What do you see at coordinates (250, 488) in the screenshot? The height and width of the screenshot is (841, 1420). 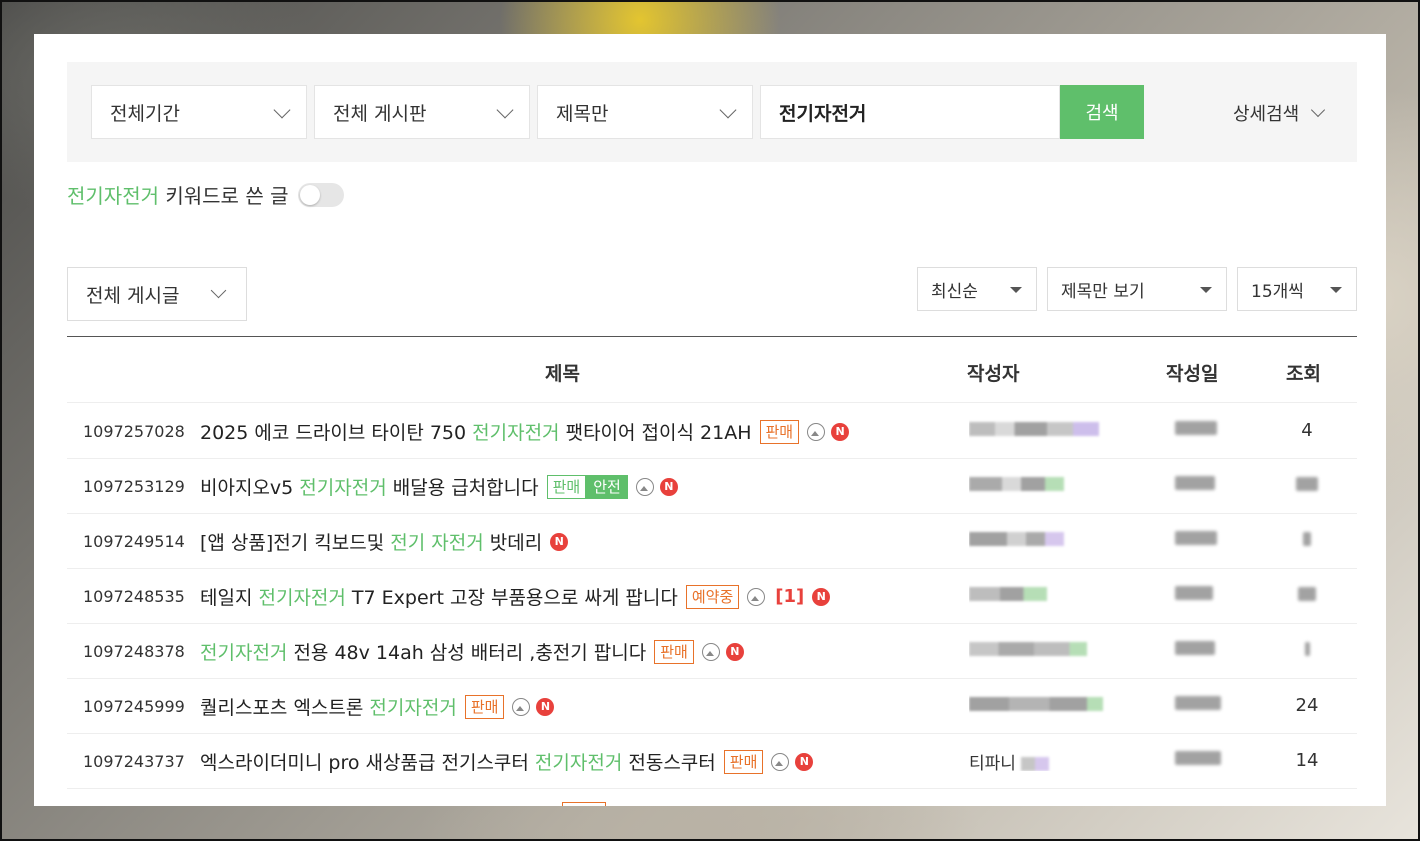 I see `title-text: 비아지오v5` at bounding box center [250, 488].